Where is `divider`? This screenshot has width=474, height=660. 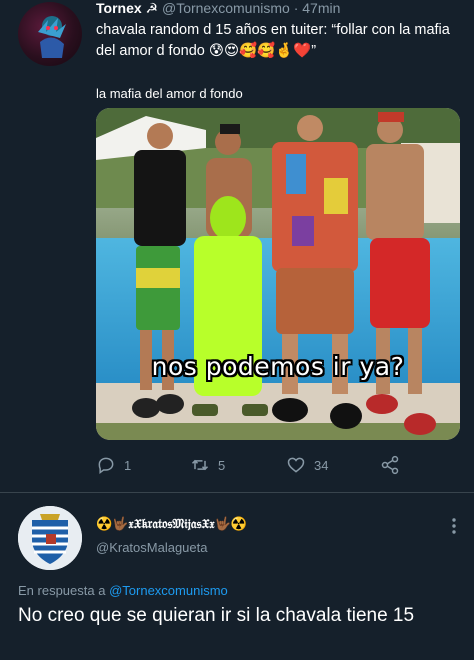 divider is located at coordinates (237, 492).